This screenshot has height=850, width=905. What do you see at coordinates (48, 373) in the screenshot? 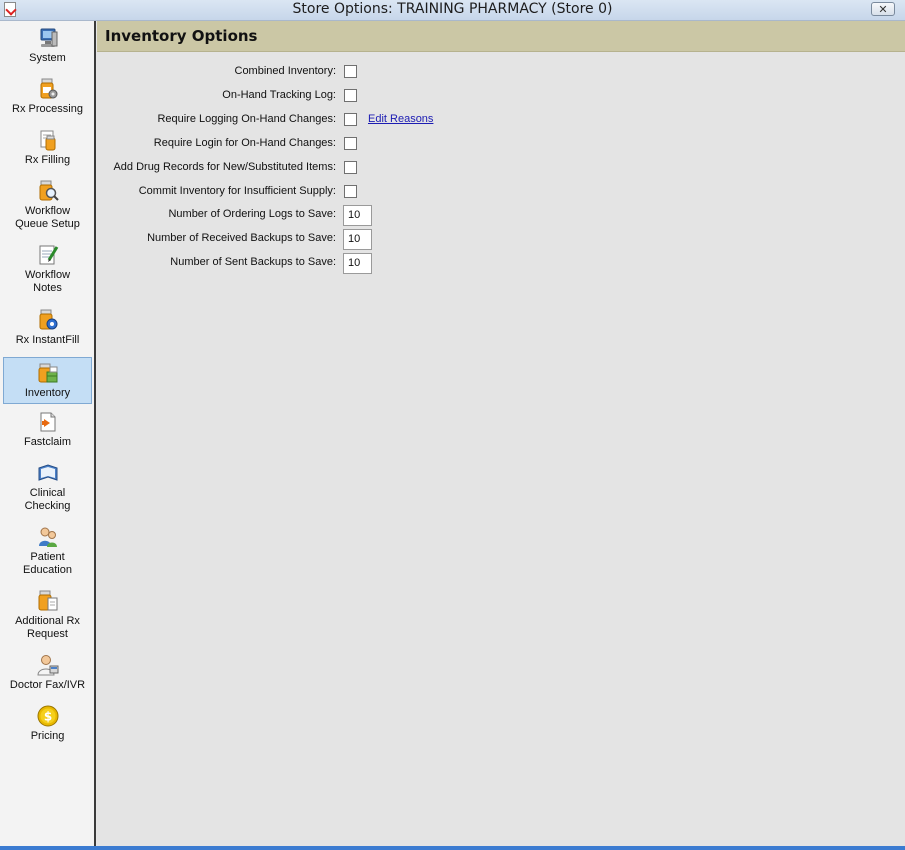
I see `inventory-boxes-icon` at bounding box center [48, 373].